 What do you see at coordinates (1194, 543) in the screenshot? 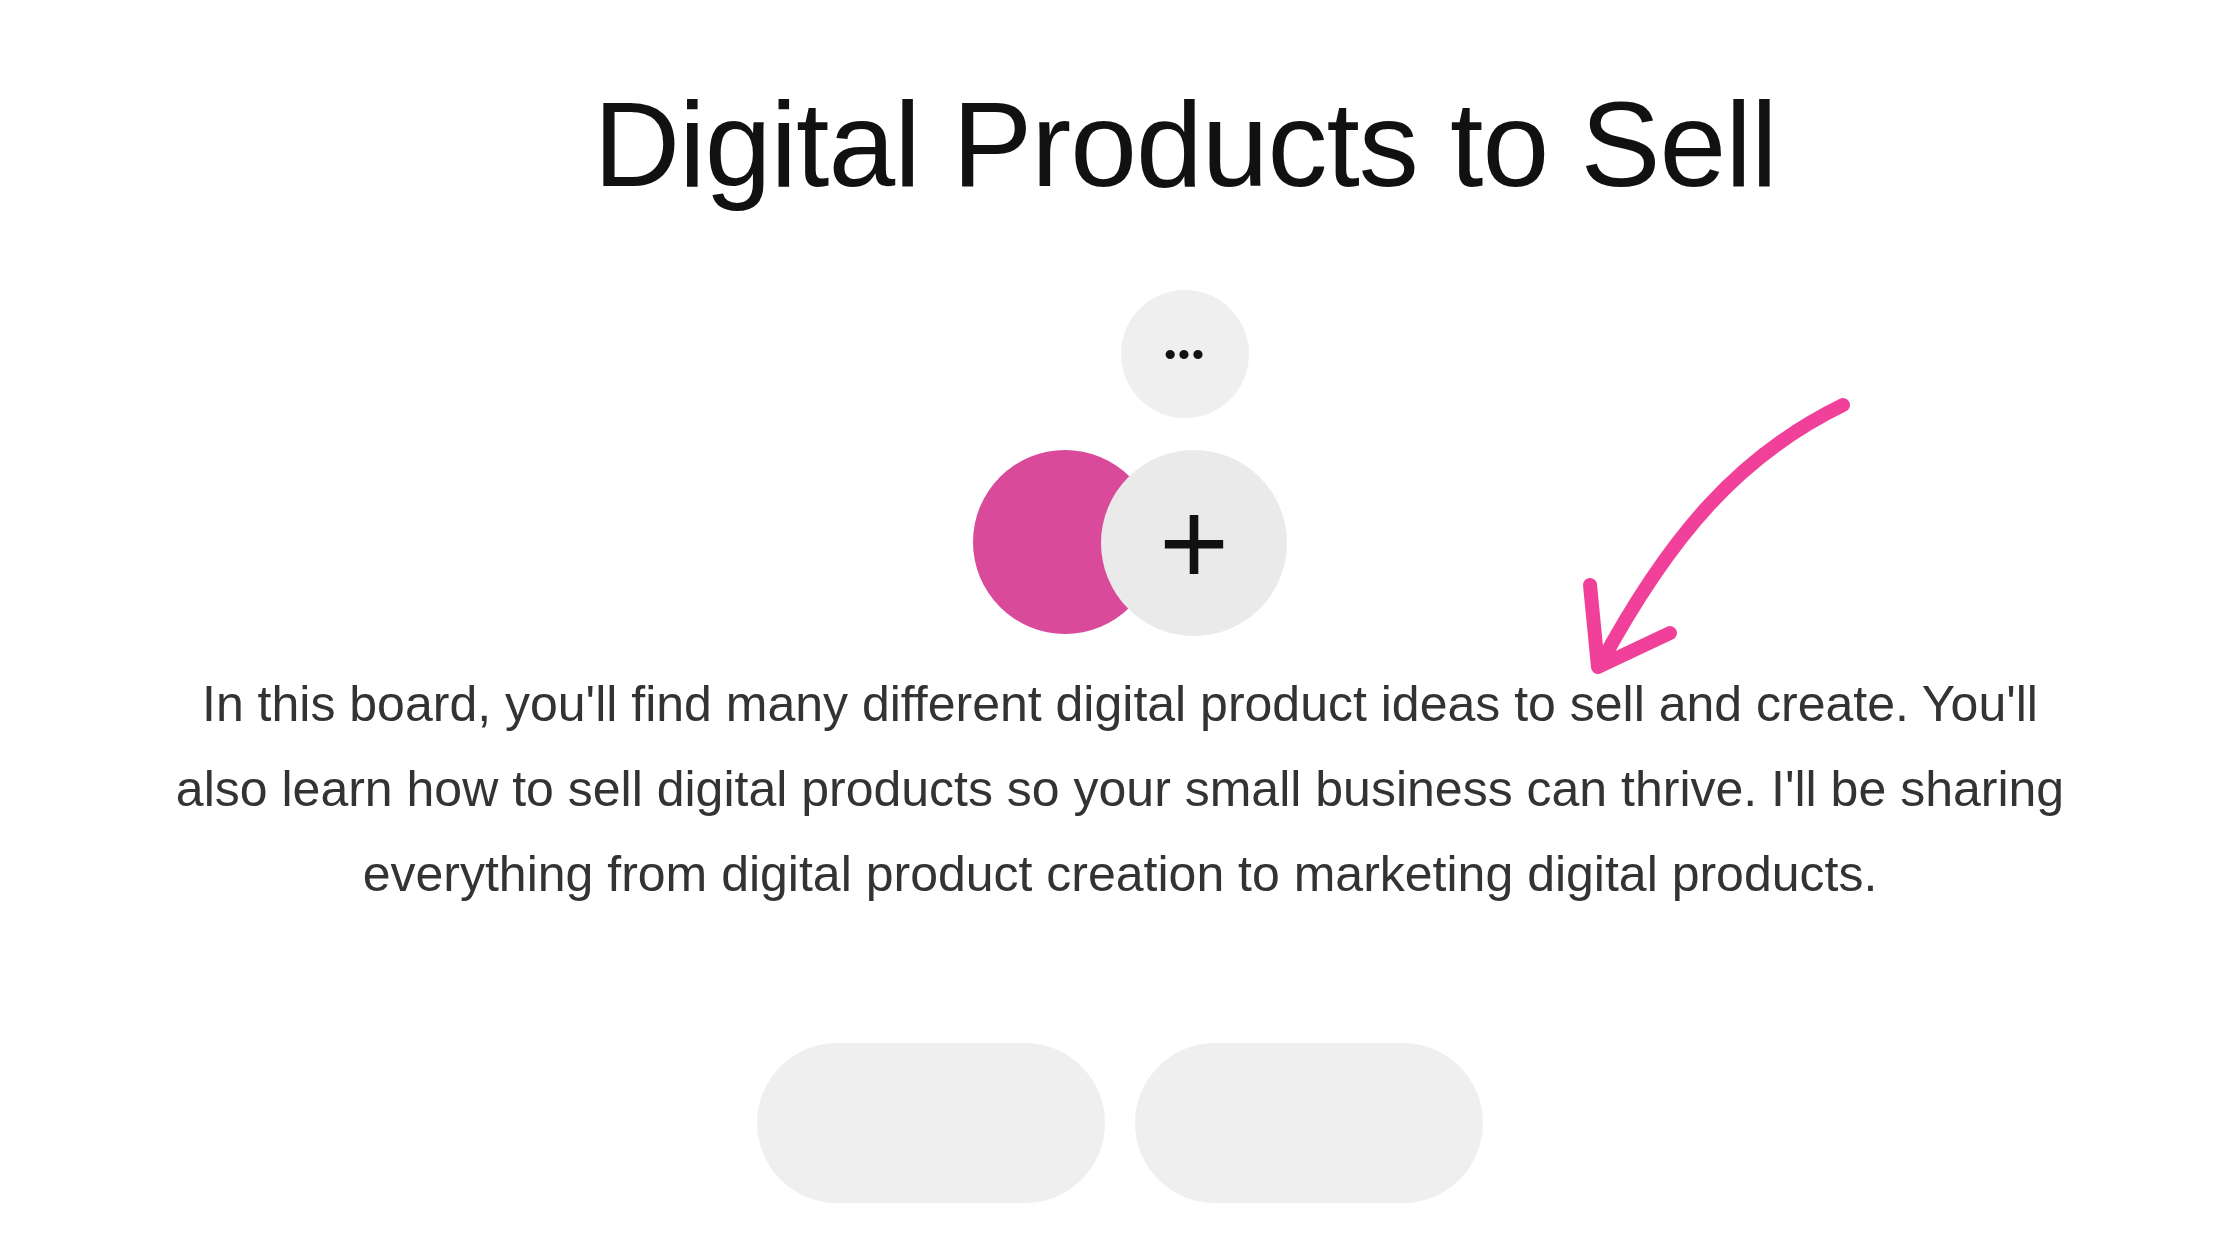
I see `add-collaborator-button: +` at bounding box center [1194, 543].